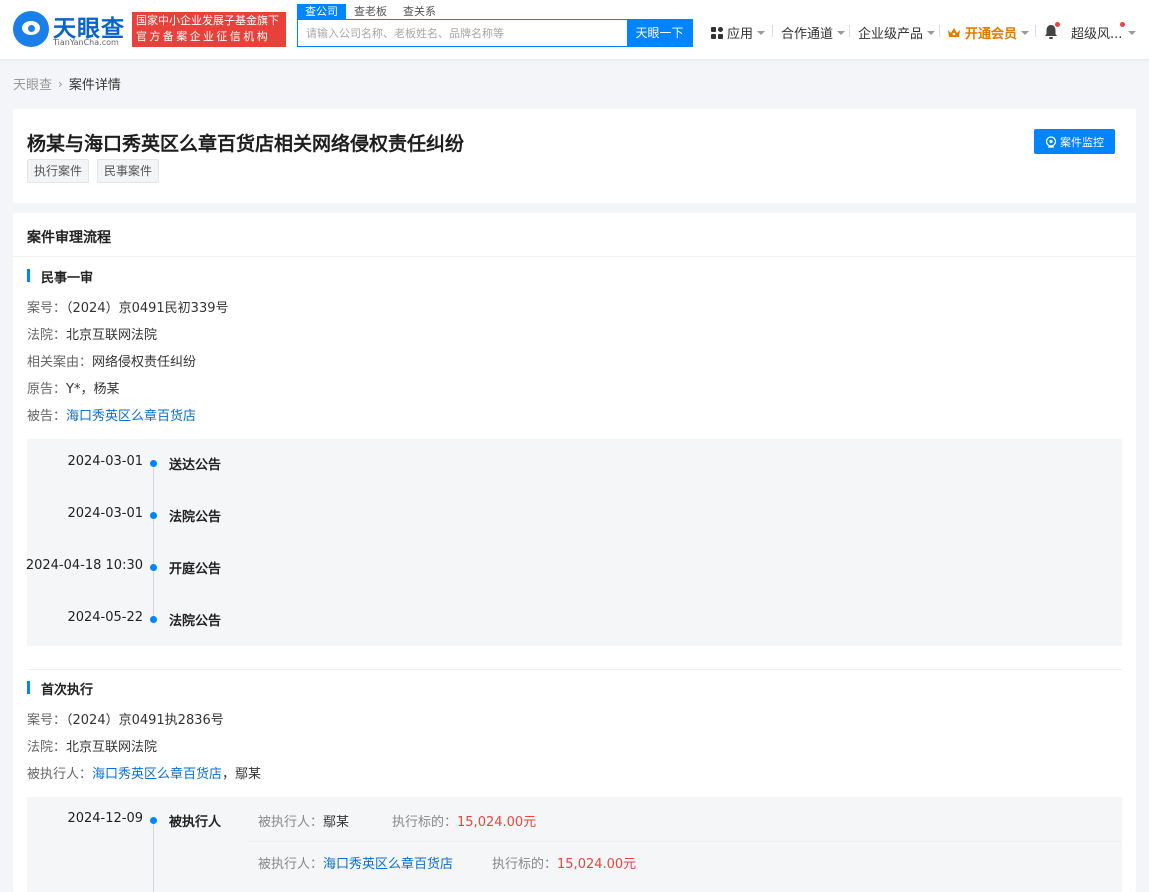 This screenshot has width=1149, height=892. I want to click on logo-subtitle: TianYanCha.com, so click(86, 42).